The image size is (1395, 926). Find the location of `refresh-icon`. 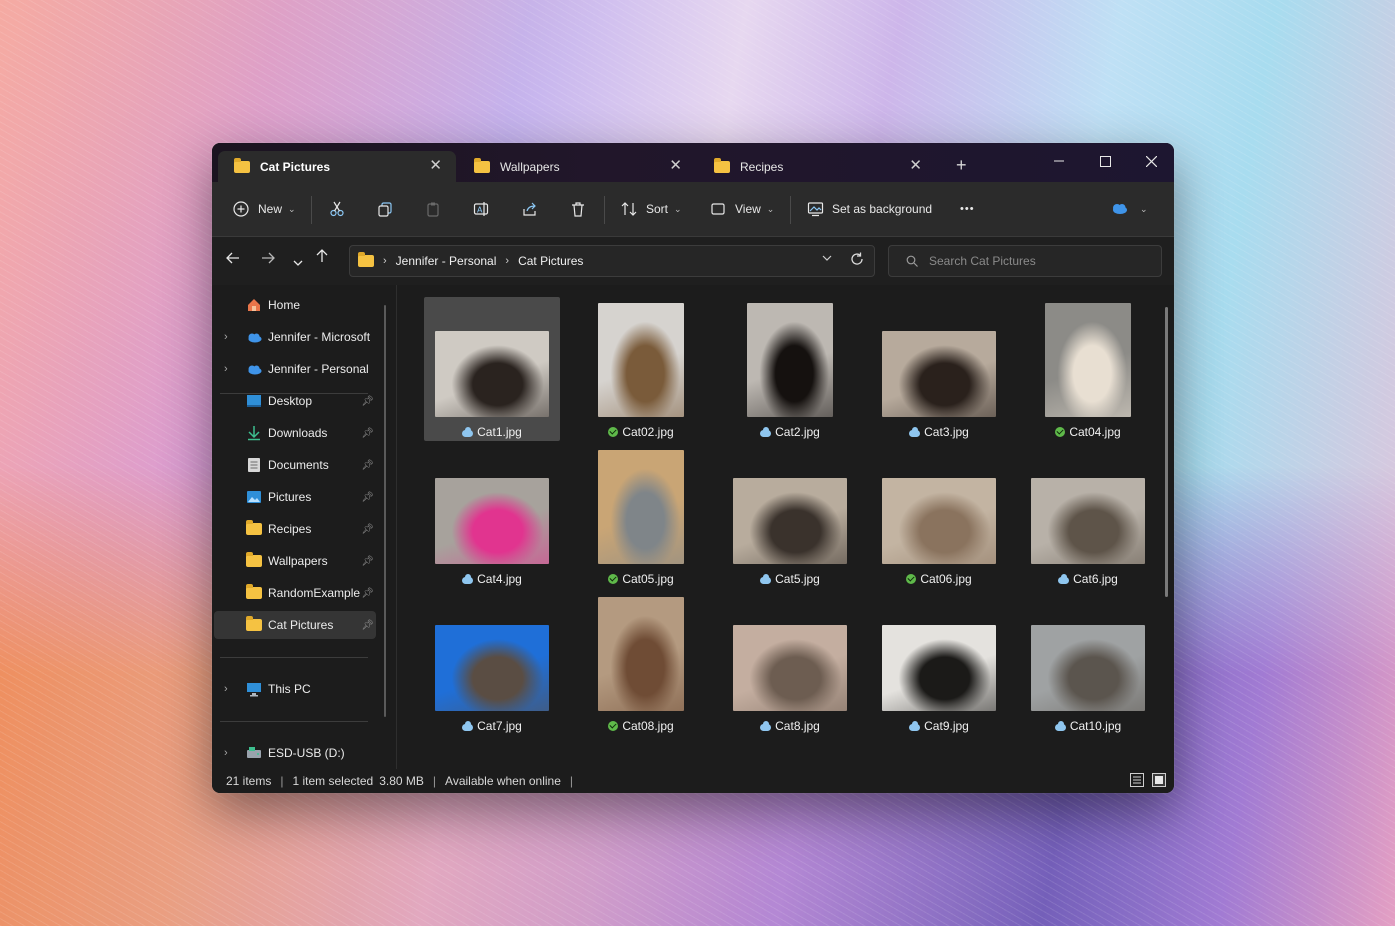

refresh-icon is located at coordinates (857, 260).